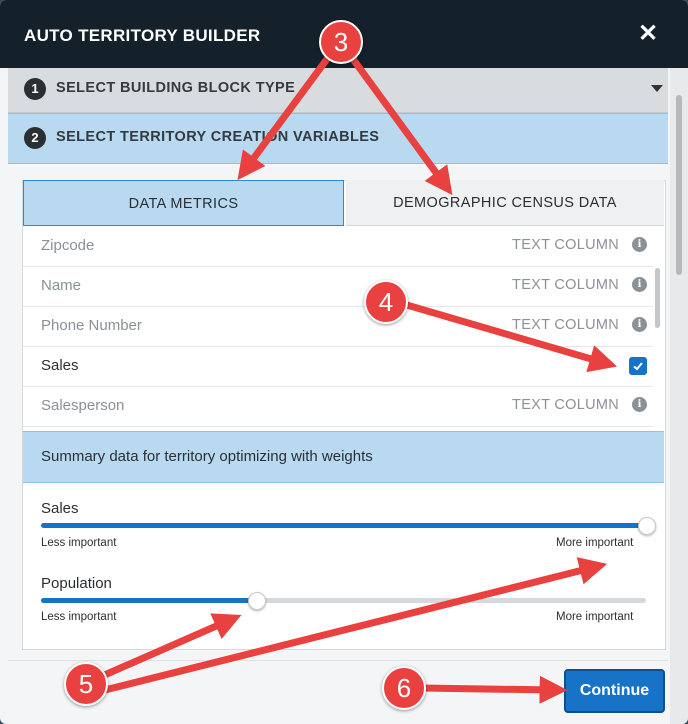  Describe the element at coordinates (218, 137) in the screenshot. I see `step-label: SELECT TERRITORY CREATION VARIABLES` at that location.